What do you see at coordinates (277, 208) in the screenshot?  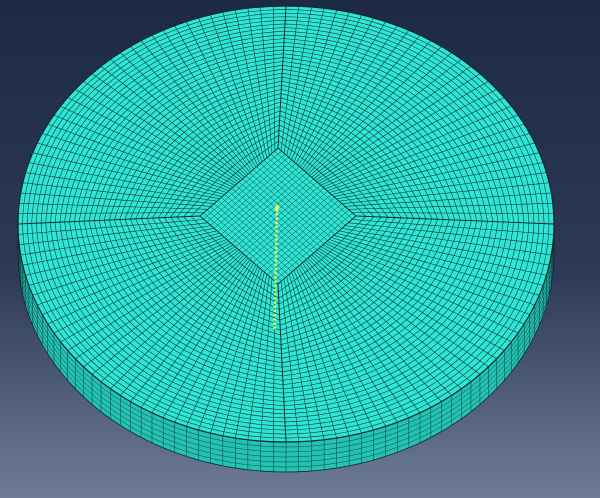 I see `crack-tip-marker` at bounding box center [277, 208].